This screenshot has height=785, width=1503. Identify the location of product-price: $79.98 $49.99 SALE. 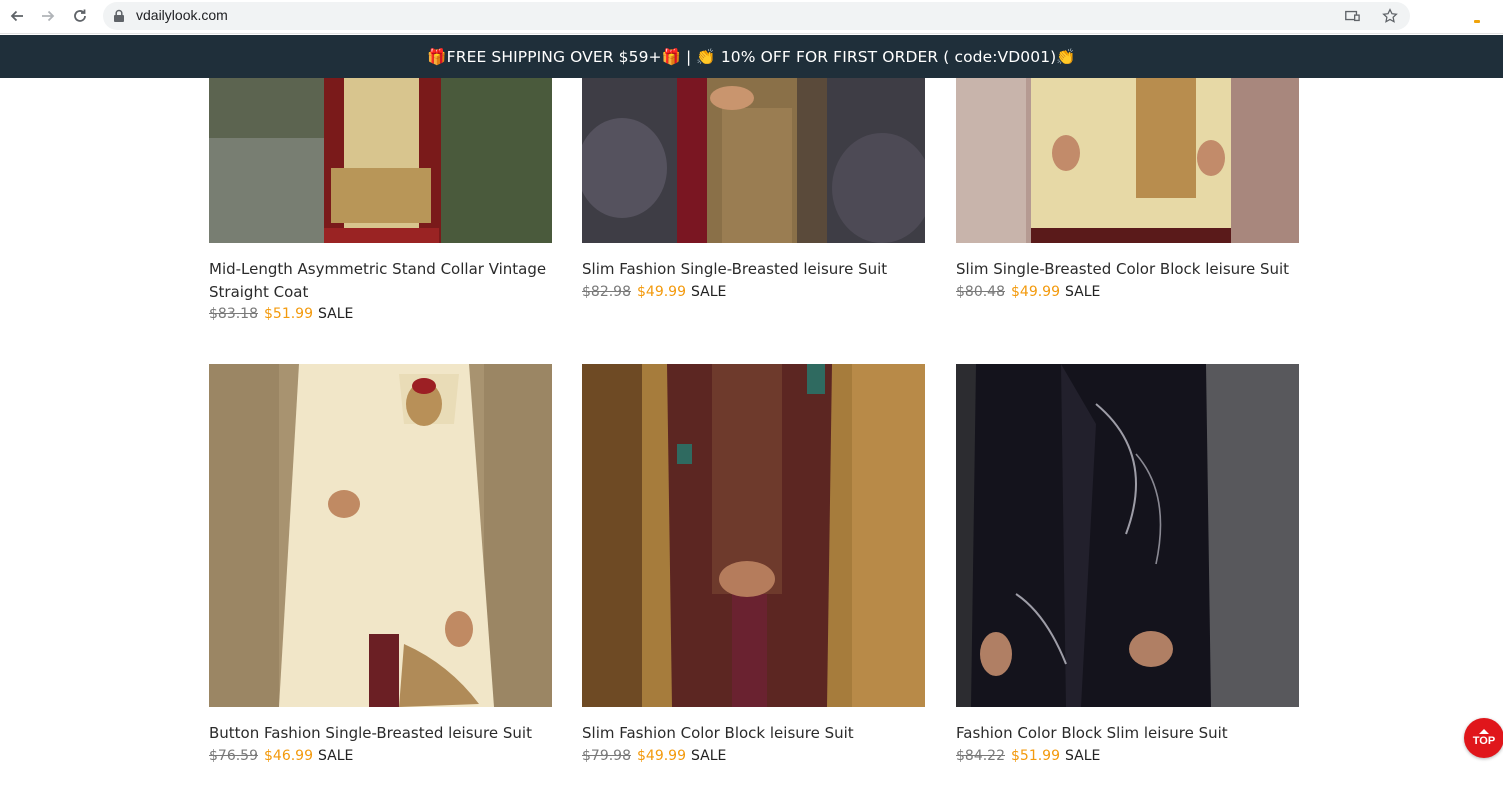
(654, 756).